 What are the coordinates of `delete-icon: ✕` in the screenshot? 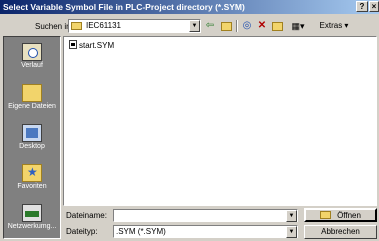 It's located at (262, 26).